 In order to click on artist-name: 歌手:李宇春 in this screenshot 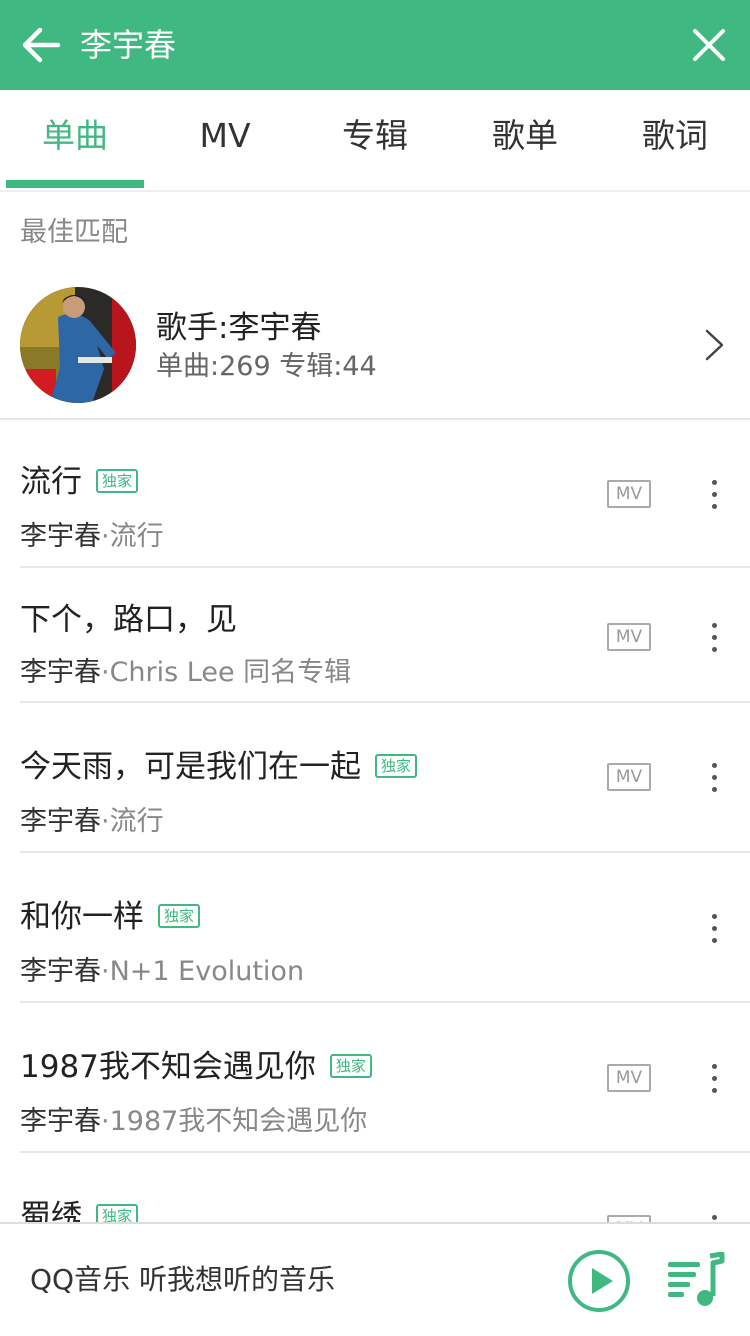, I will do `click(239, 328)`.